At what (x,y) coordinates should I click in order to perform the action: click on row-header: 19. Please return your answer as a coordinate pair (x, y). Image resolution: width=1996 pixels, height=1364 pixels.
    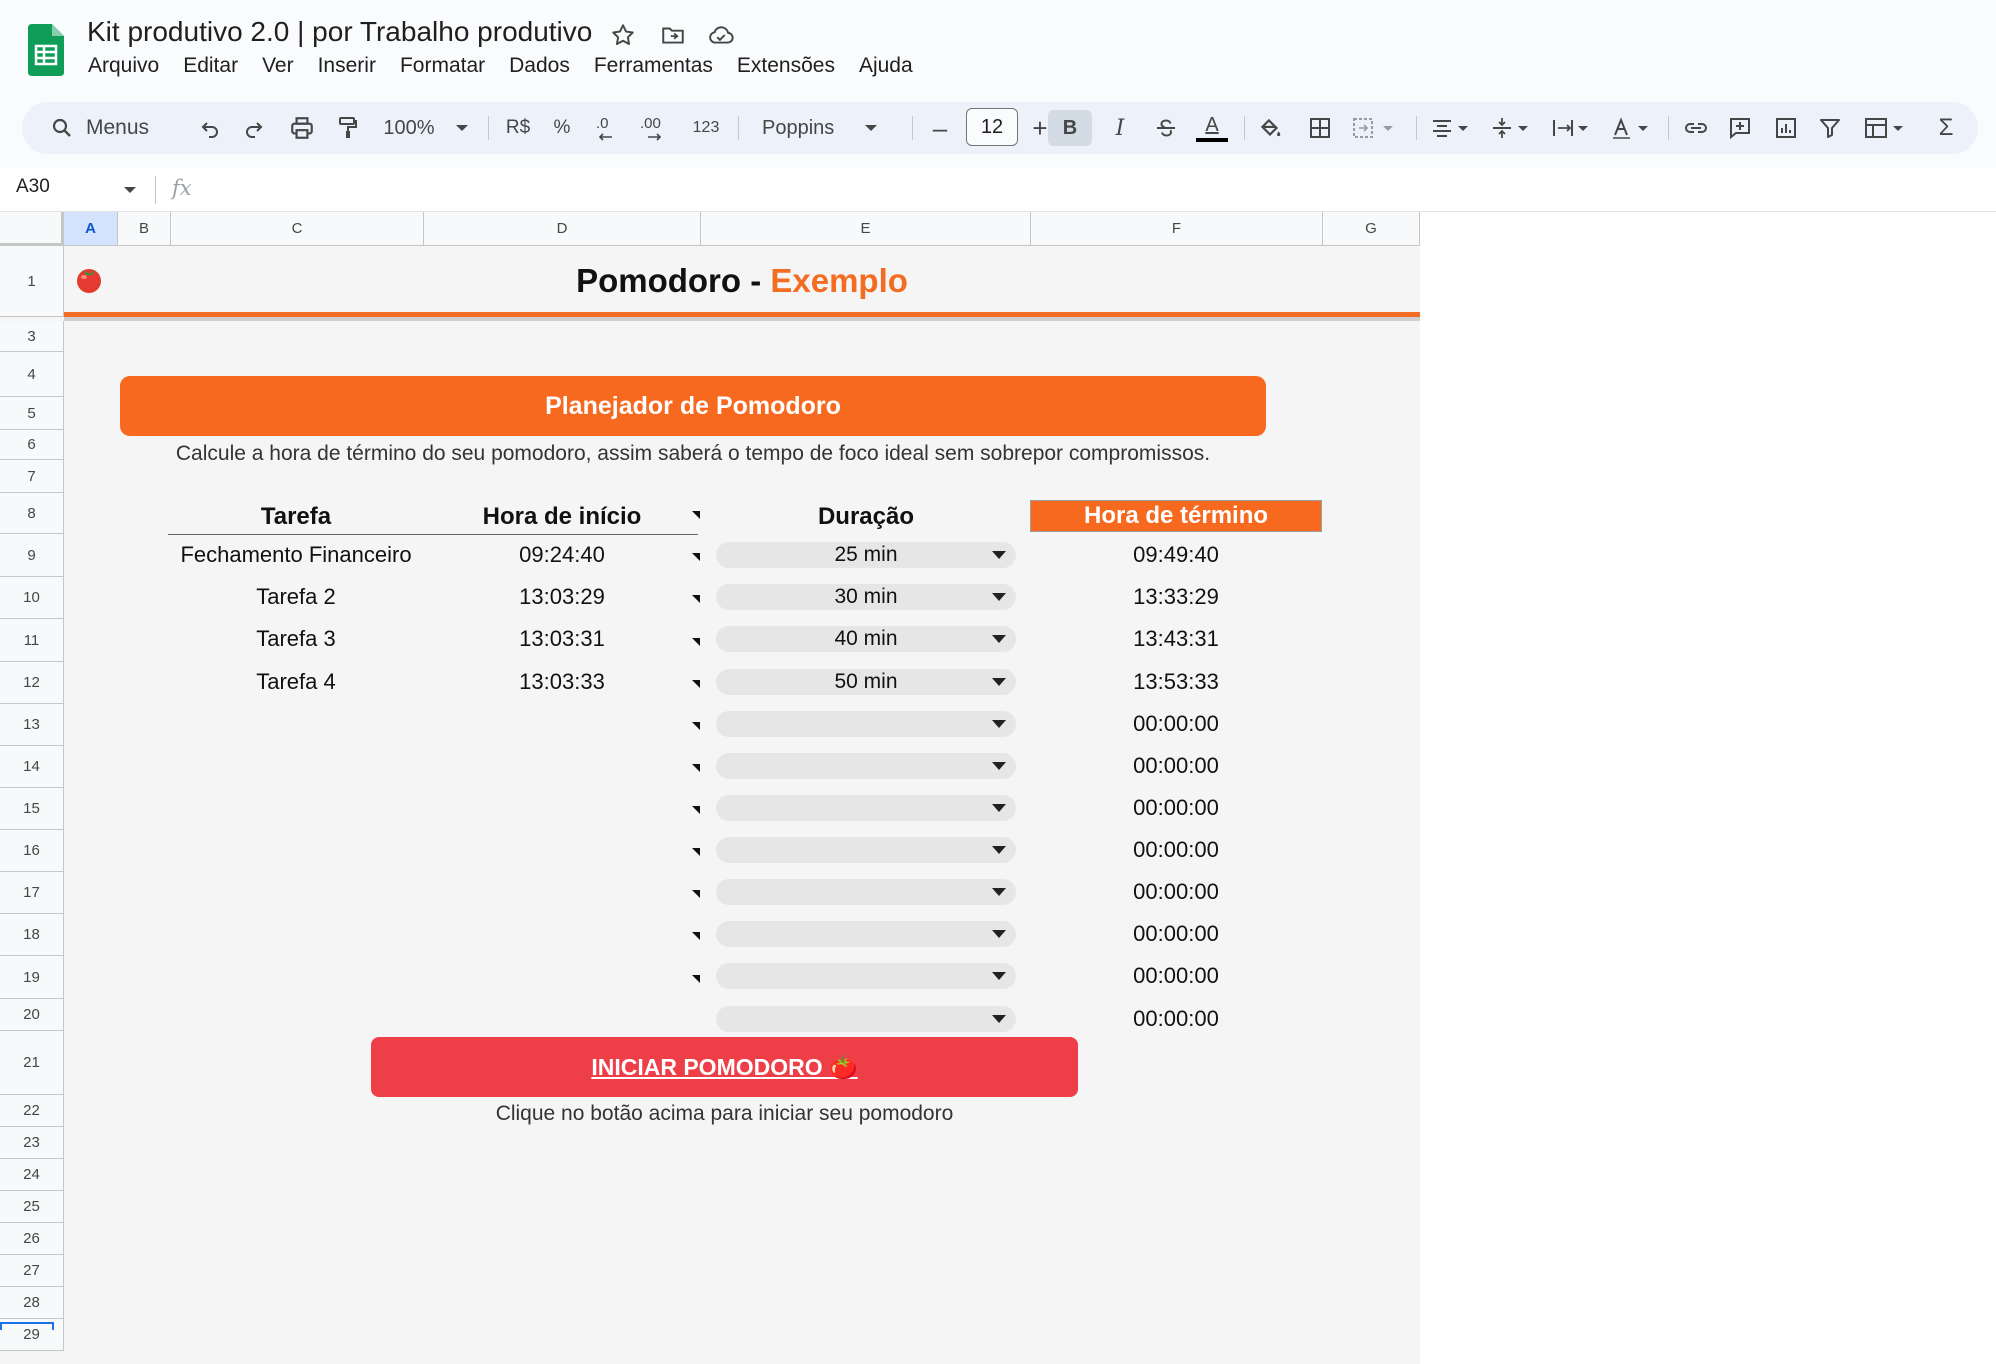
    Looking at the image, I should click on (32, 977).